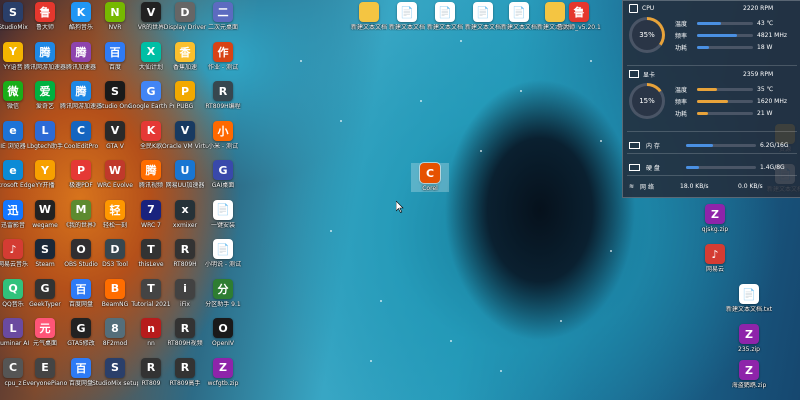  What do you see at coordinates (223, 135) in the screenshot?
I see `desktop-icon-63: 小小米 - 测试` at bounding box center [223, 135].